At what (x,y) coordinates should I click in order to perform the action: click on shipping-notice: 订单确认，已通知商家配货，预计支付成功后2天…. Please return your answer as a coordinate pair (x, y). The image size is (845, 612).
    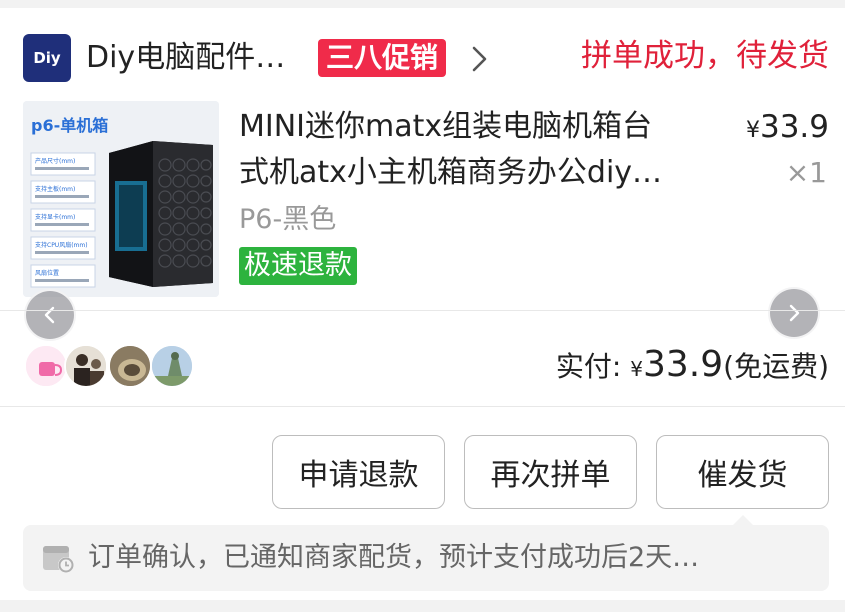
    Looking at the image, I should click on (426, 558).